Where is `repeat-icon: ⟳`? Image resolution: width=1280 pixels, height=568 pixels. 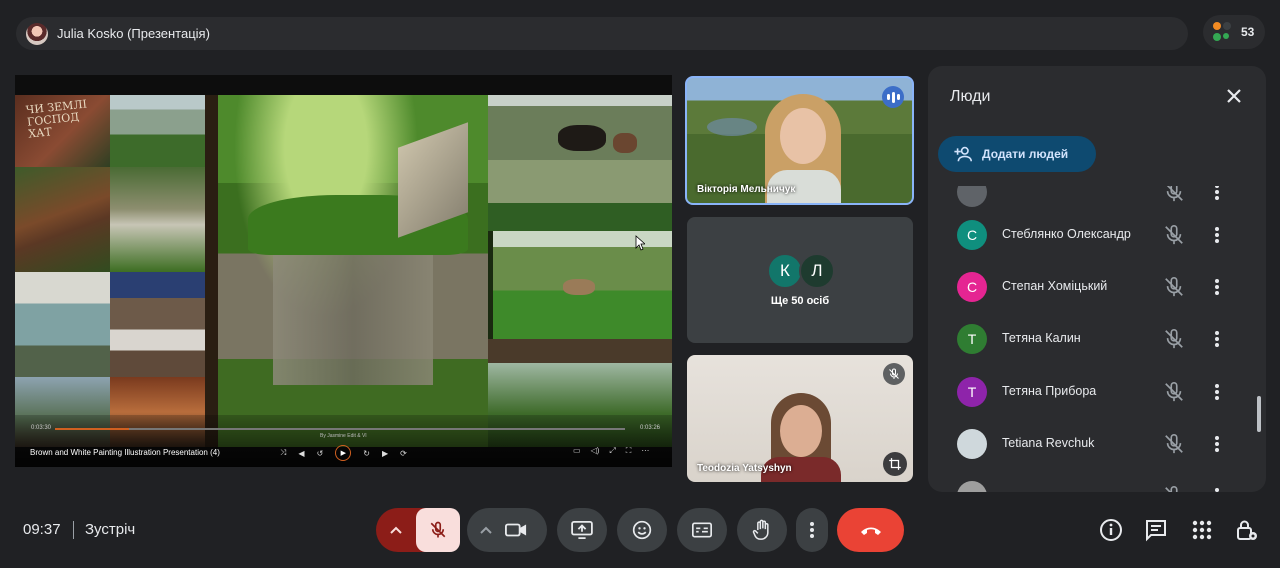
repeat-icon: ⟳ is located at coordinates (403, 453).